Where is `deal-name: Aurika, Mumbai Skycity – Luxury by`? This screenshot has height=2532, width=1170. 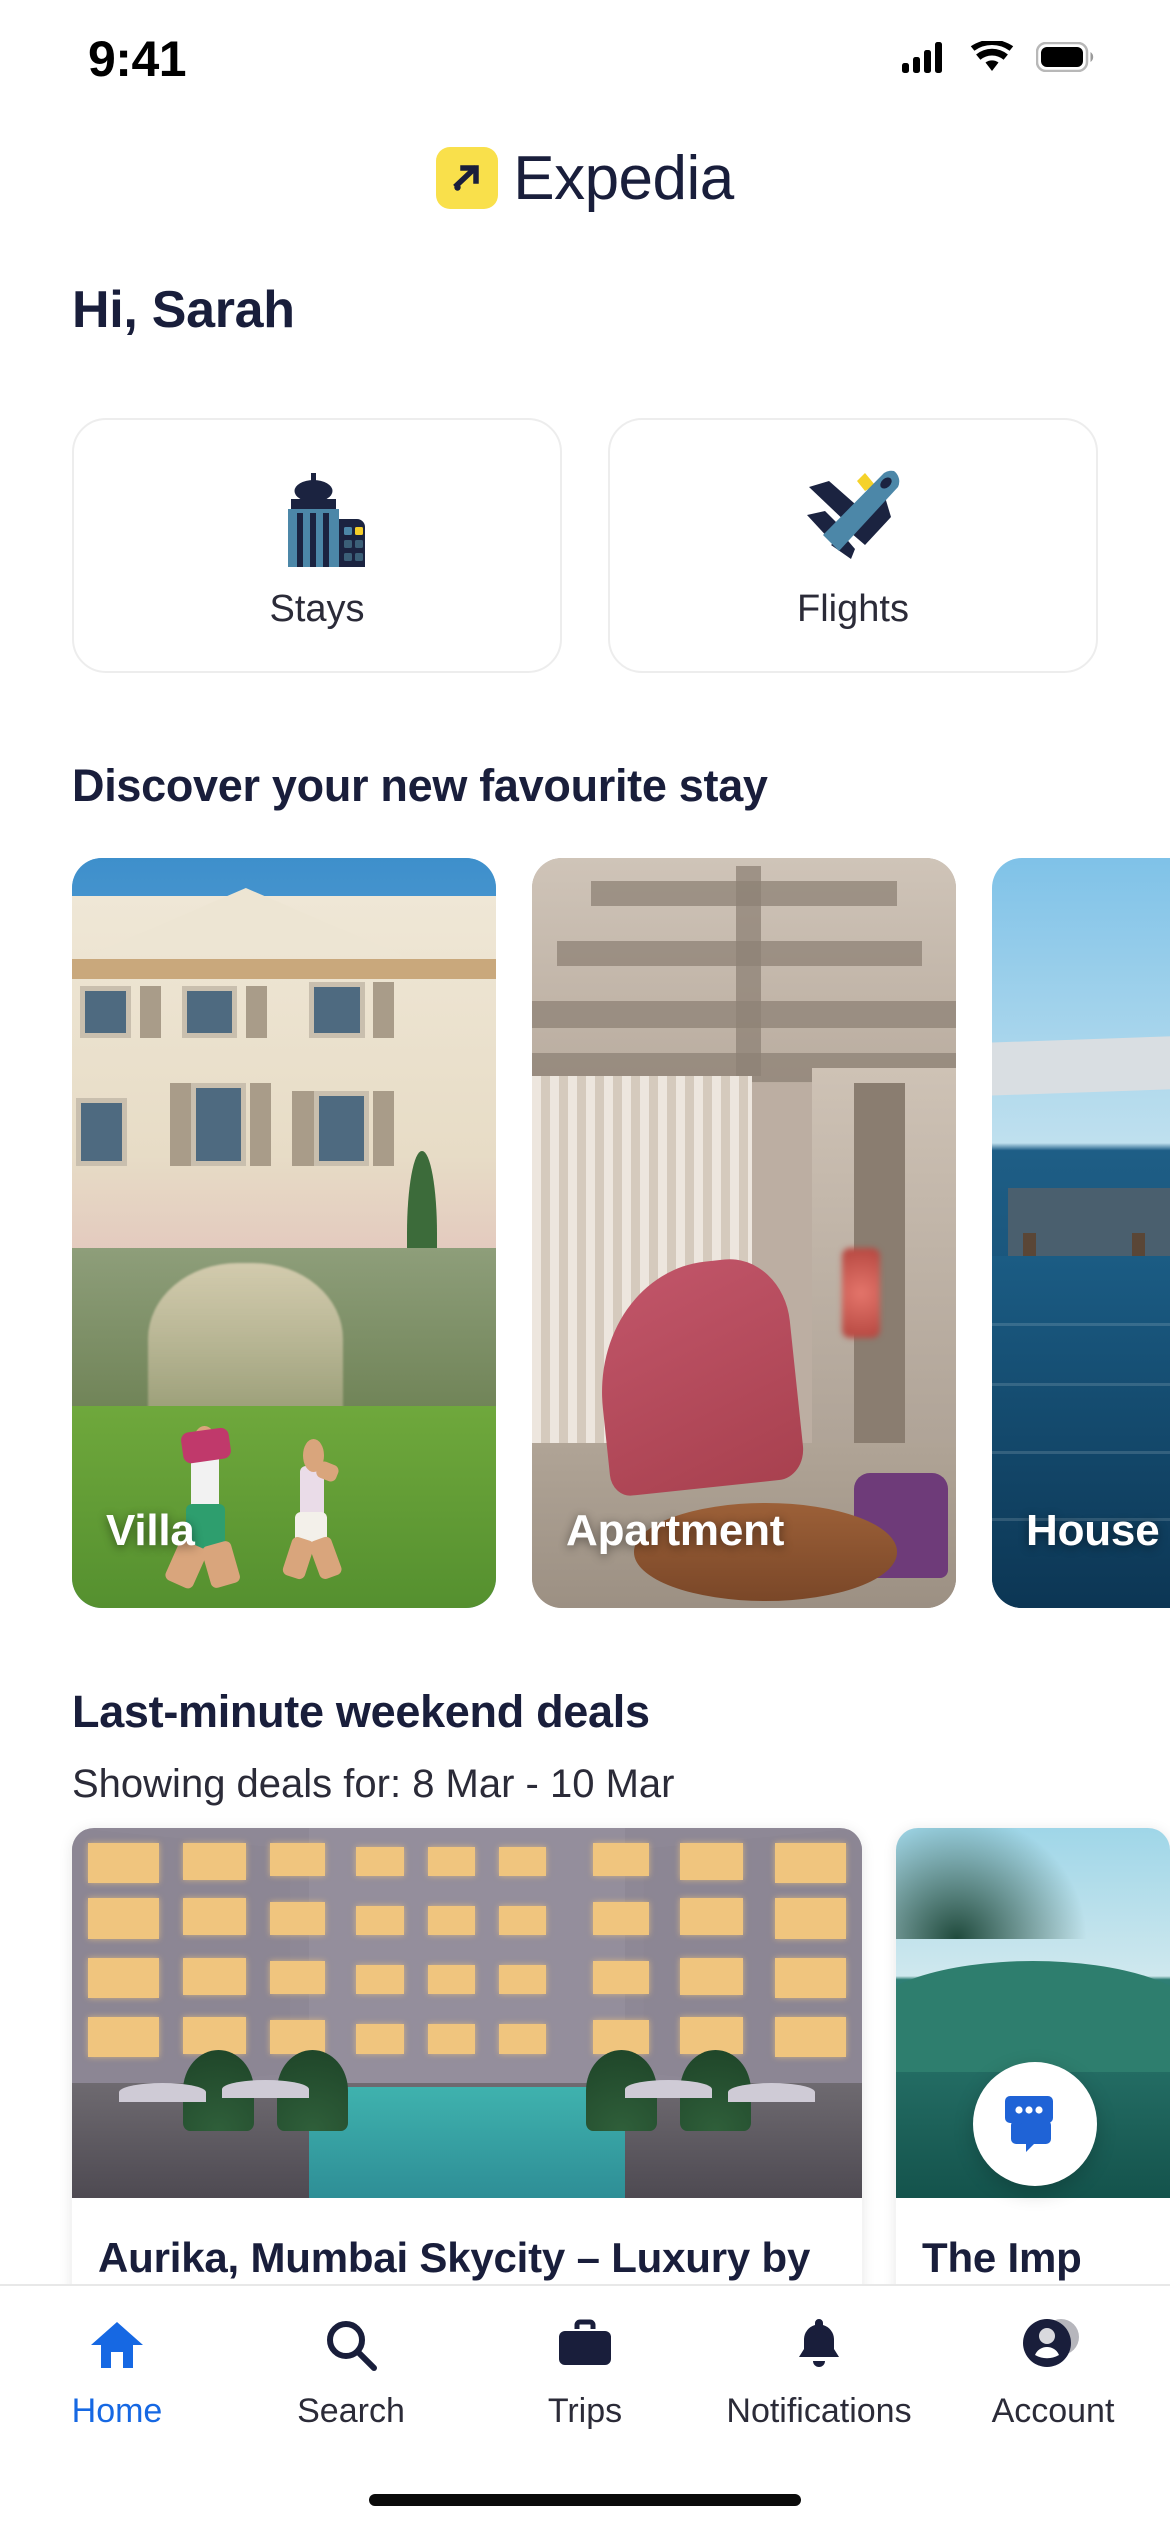 deal-name: Aurika, Mumbai Skycity – Luxury by is located at coordinates (454, 2257).